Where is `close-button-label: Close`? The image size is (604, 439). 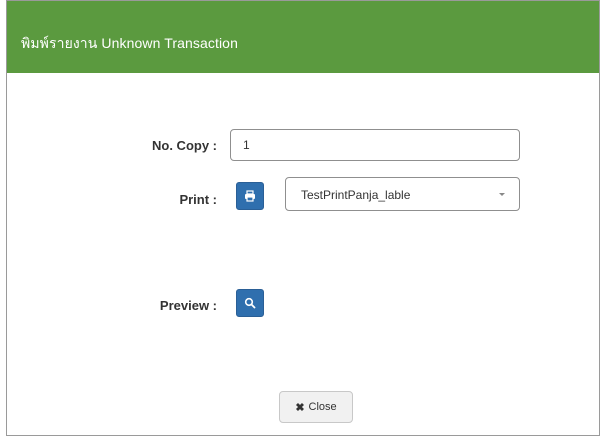 close-button-label: Close is located at coordinates (322, 407).